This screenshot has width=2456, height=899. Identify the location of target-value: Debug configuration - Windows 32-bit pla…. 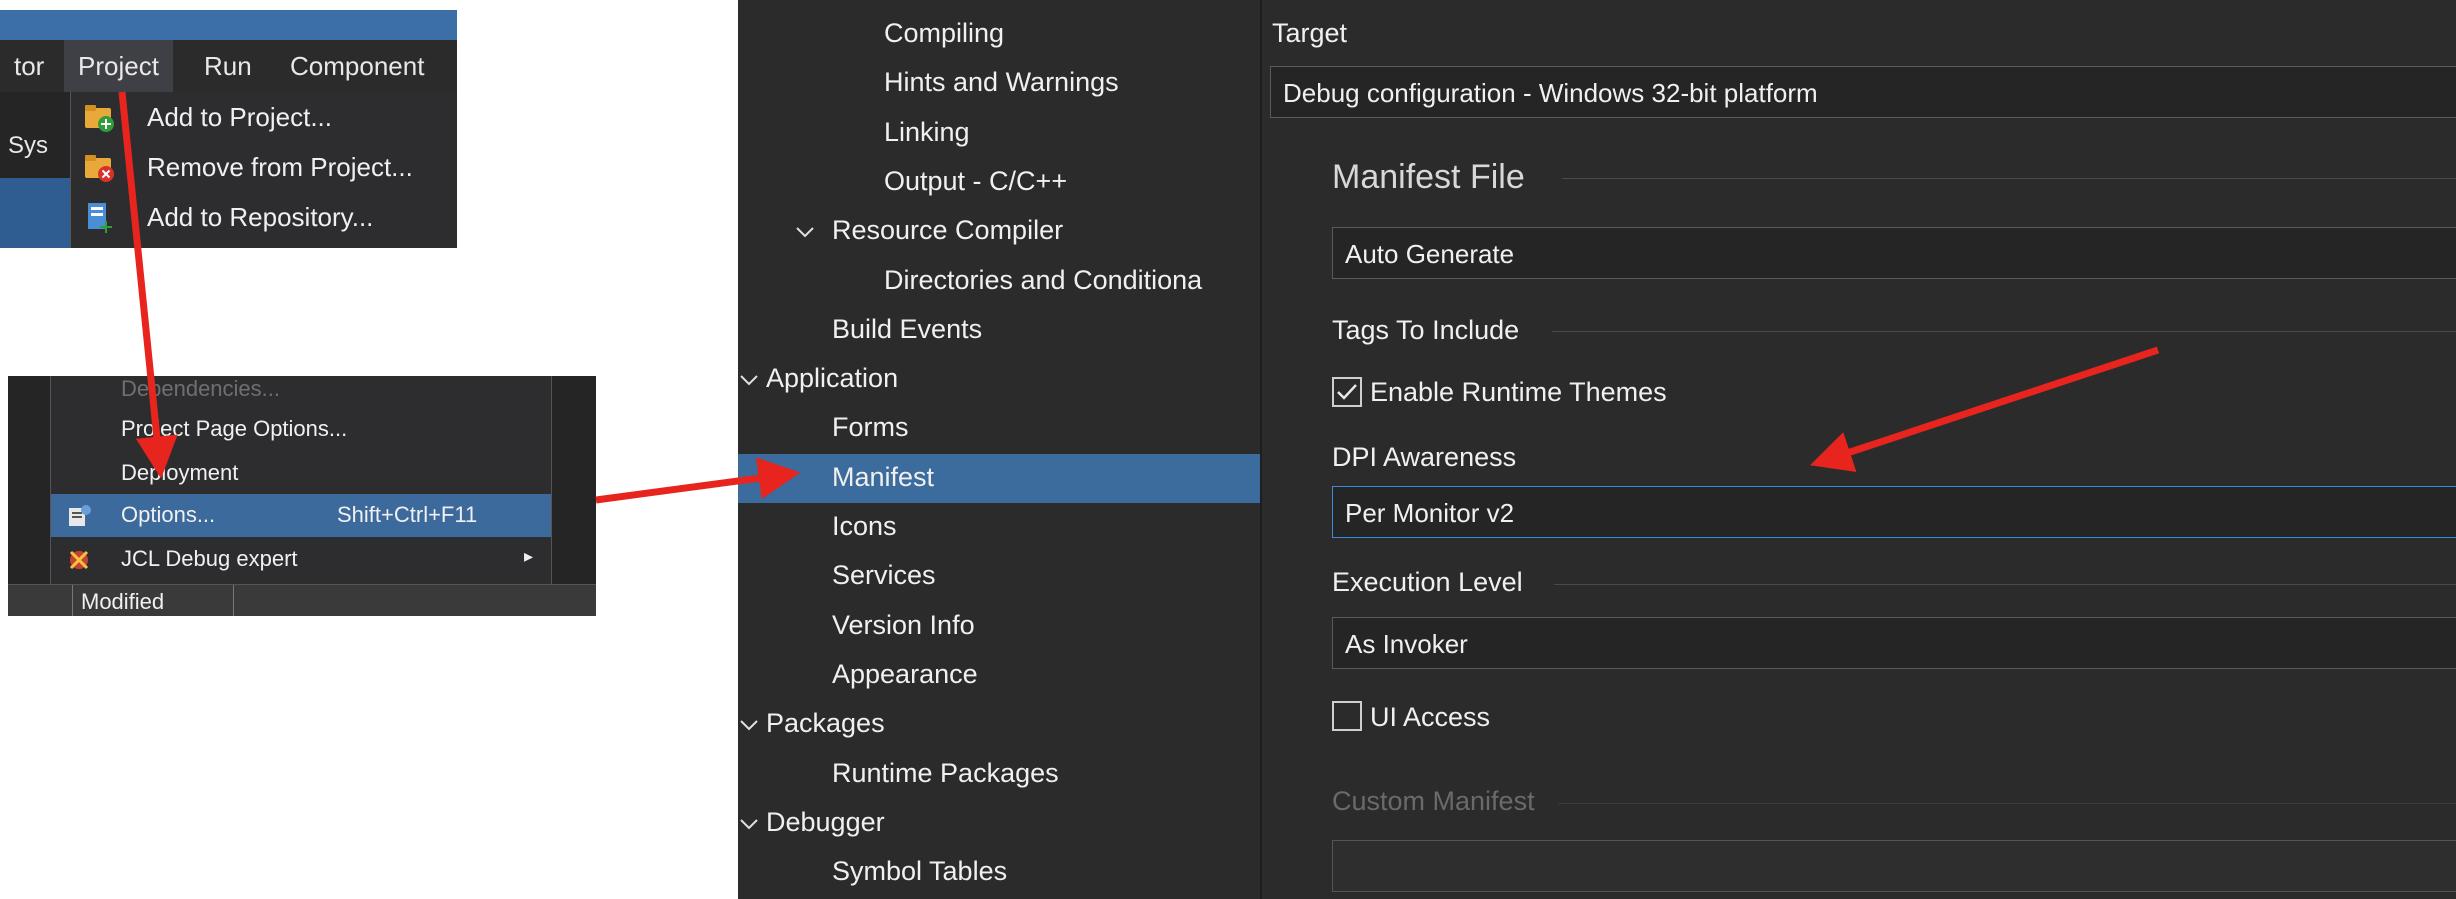
(1550, 93).